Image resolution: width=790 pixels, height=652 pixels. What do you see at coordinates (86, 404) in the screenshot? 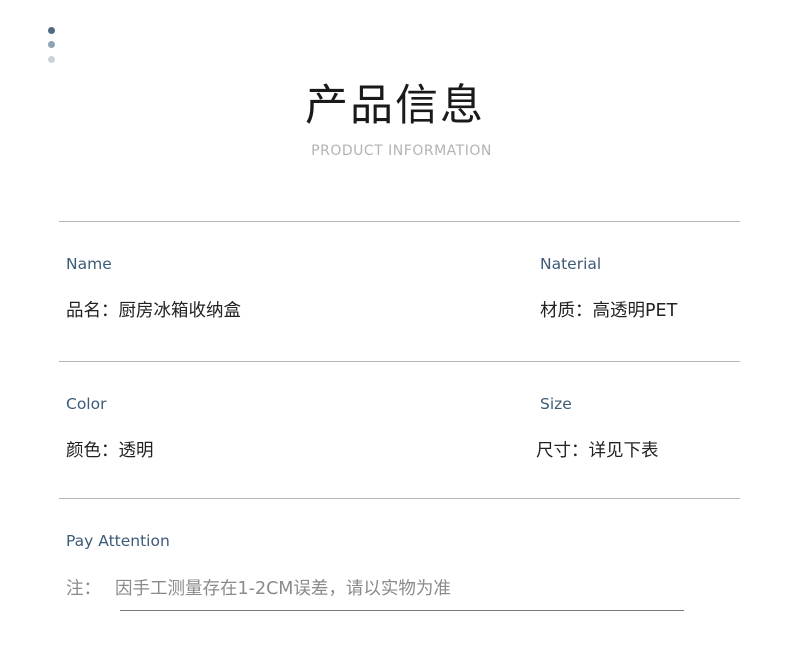
I see `color-label: Color` at bounding box center [86, 404].